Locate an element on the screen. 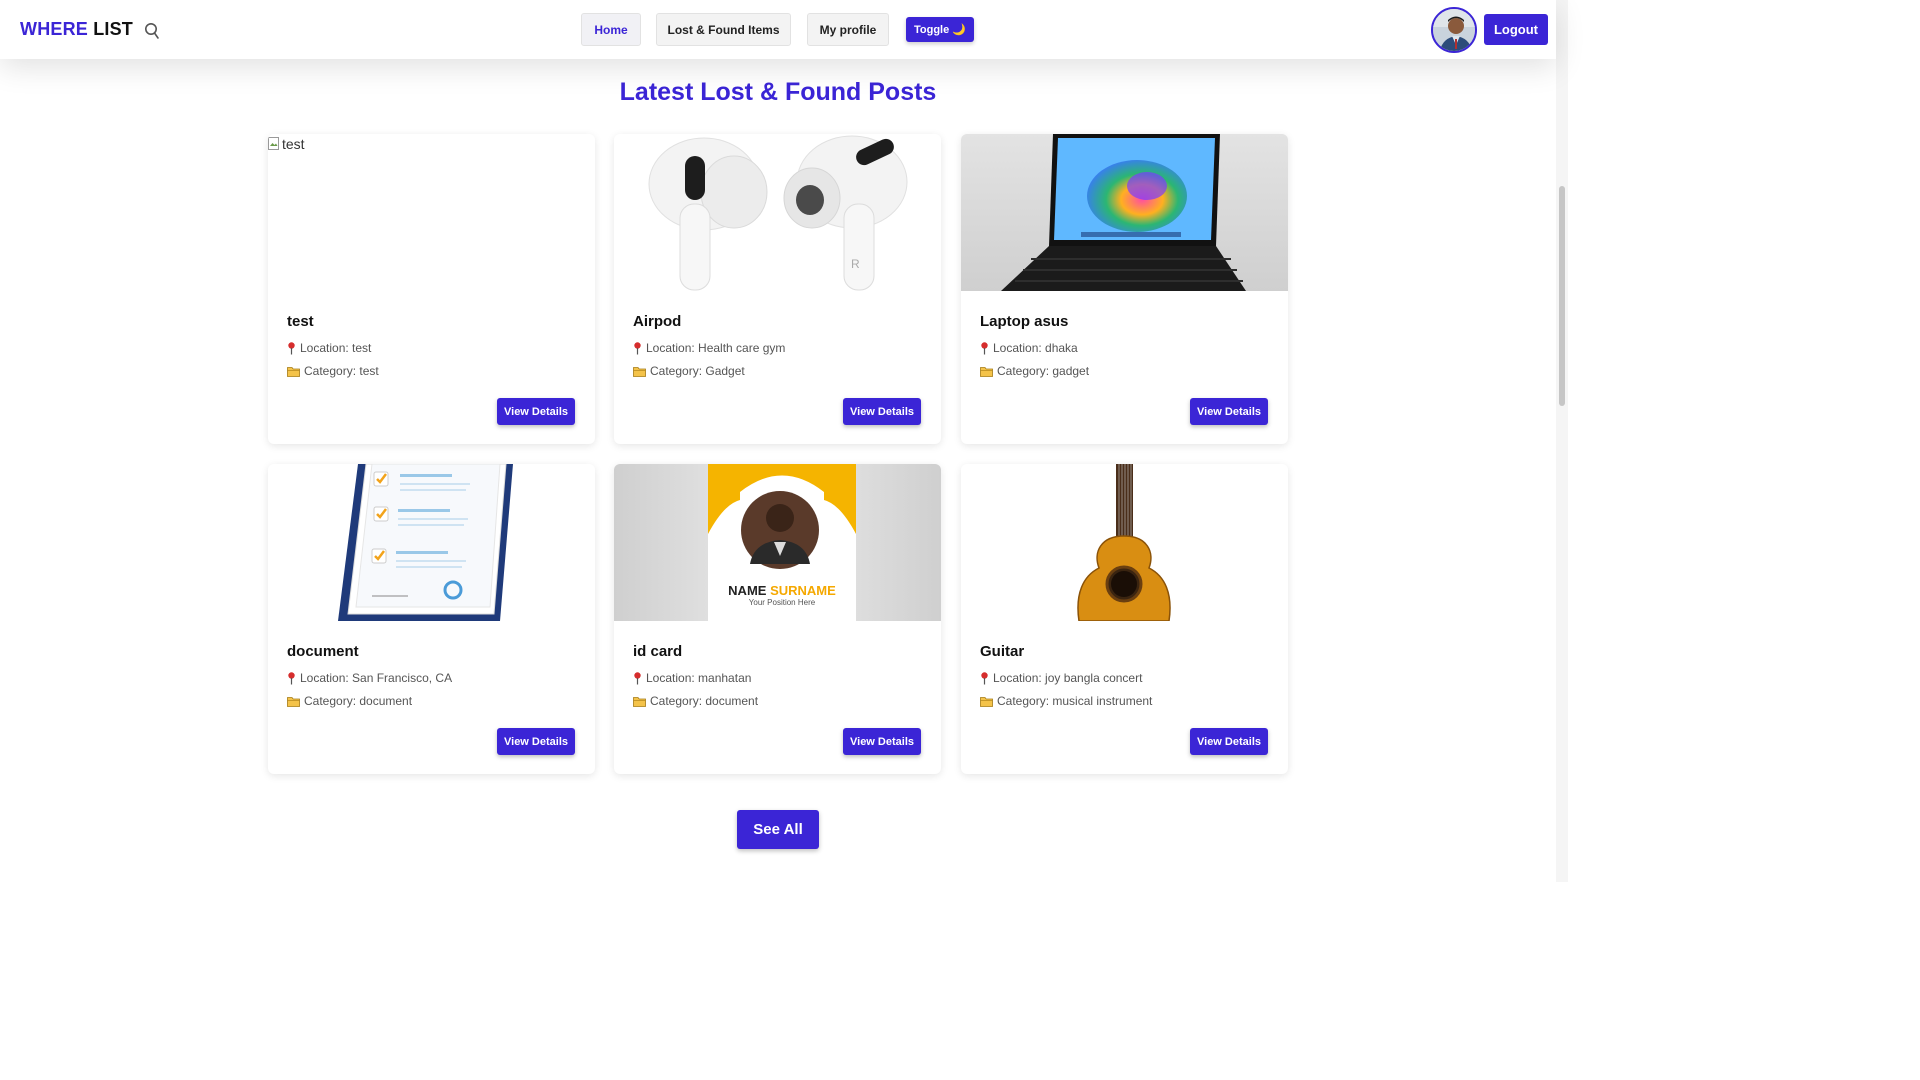  post-location: Location: joy bangla concert is located at coordinates (1061, 678).